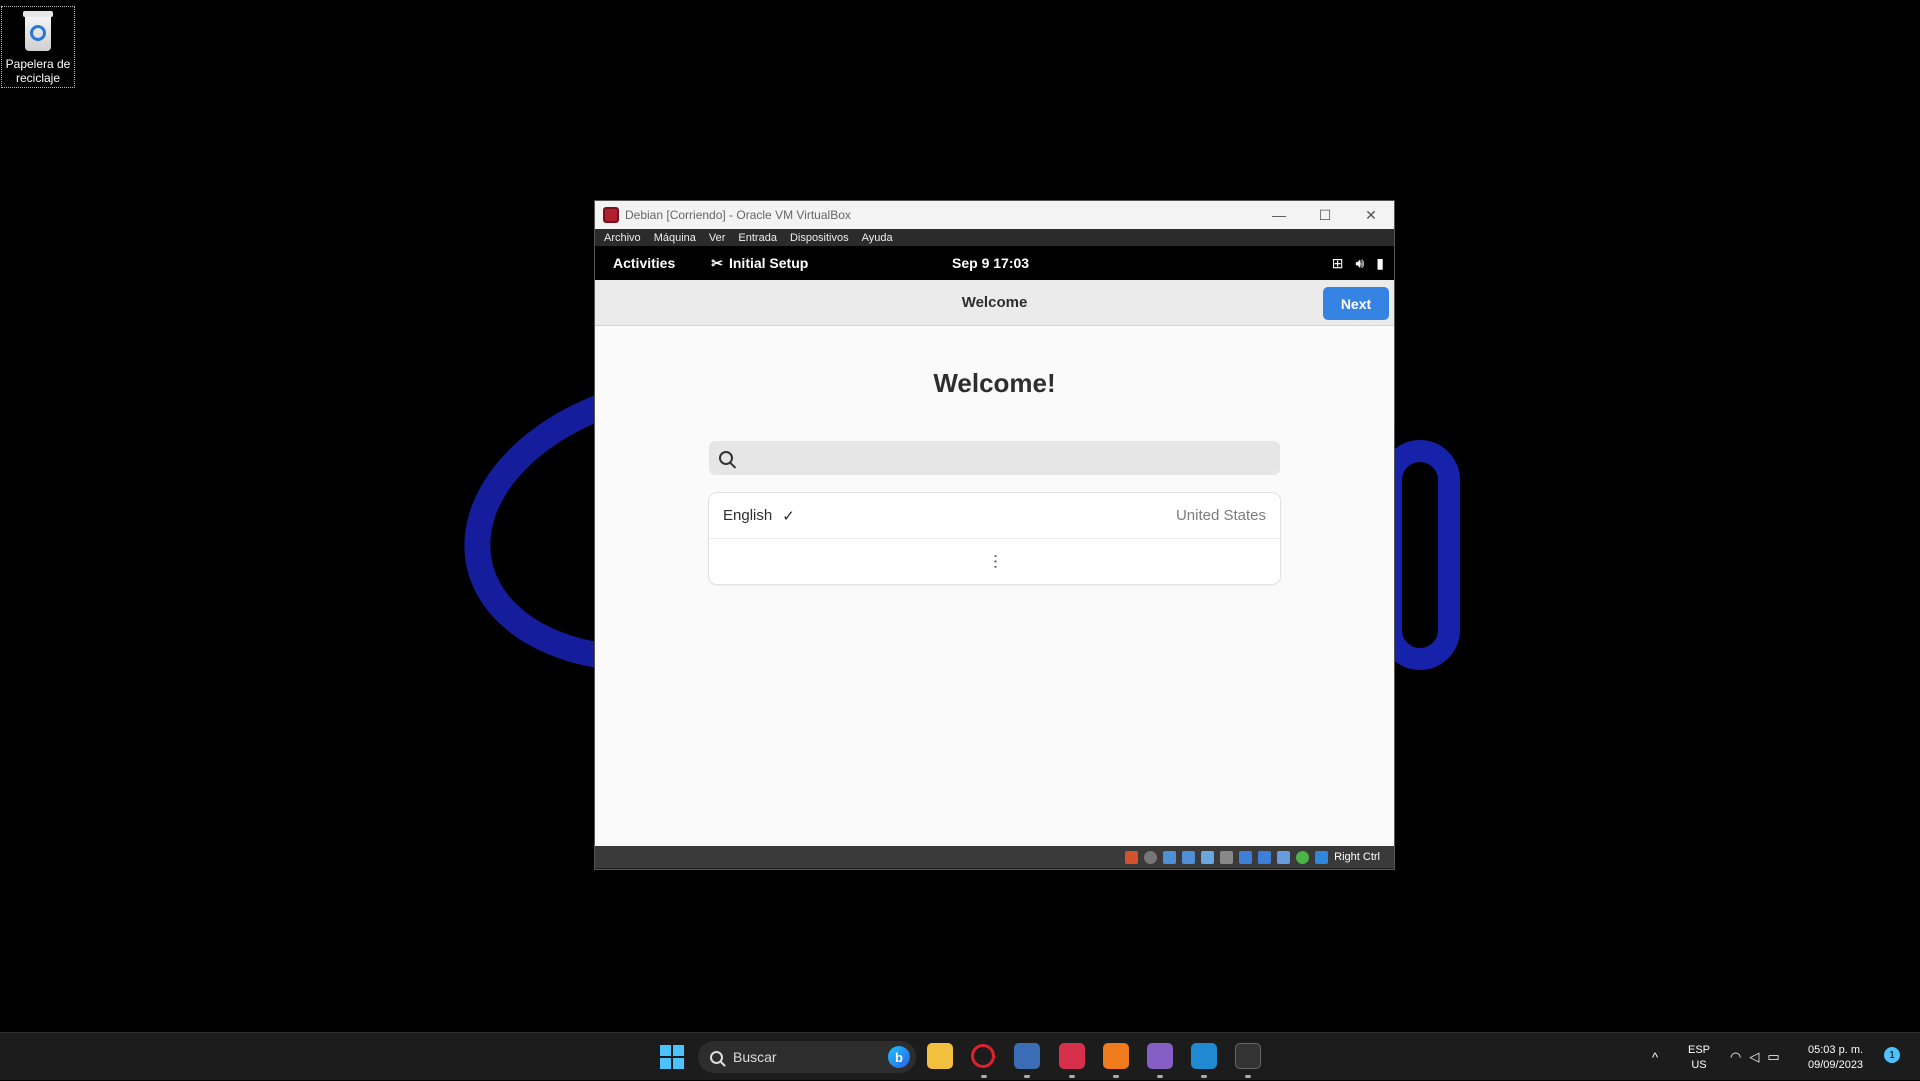  Describe the element at coordinates (1699, 1058) in the screenshot. I see `keyboard-language: ESP US` at that location.